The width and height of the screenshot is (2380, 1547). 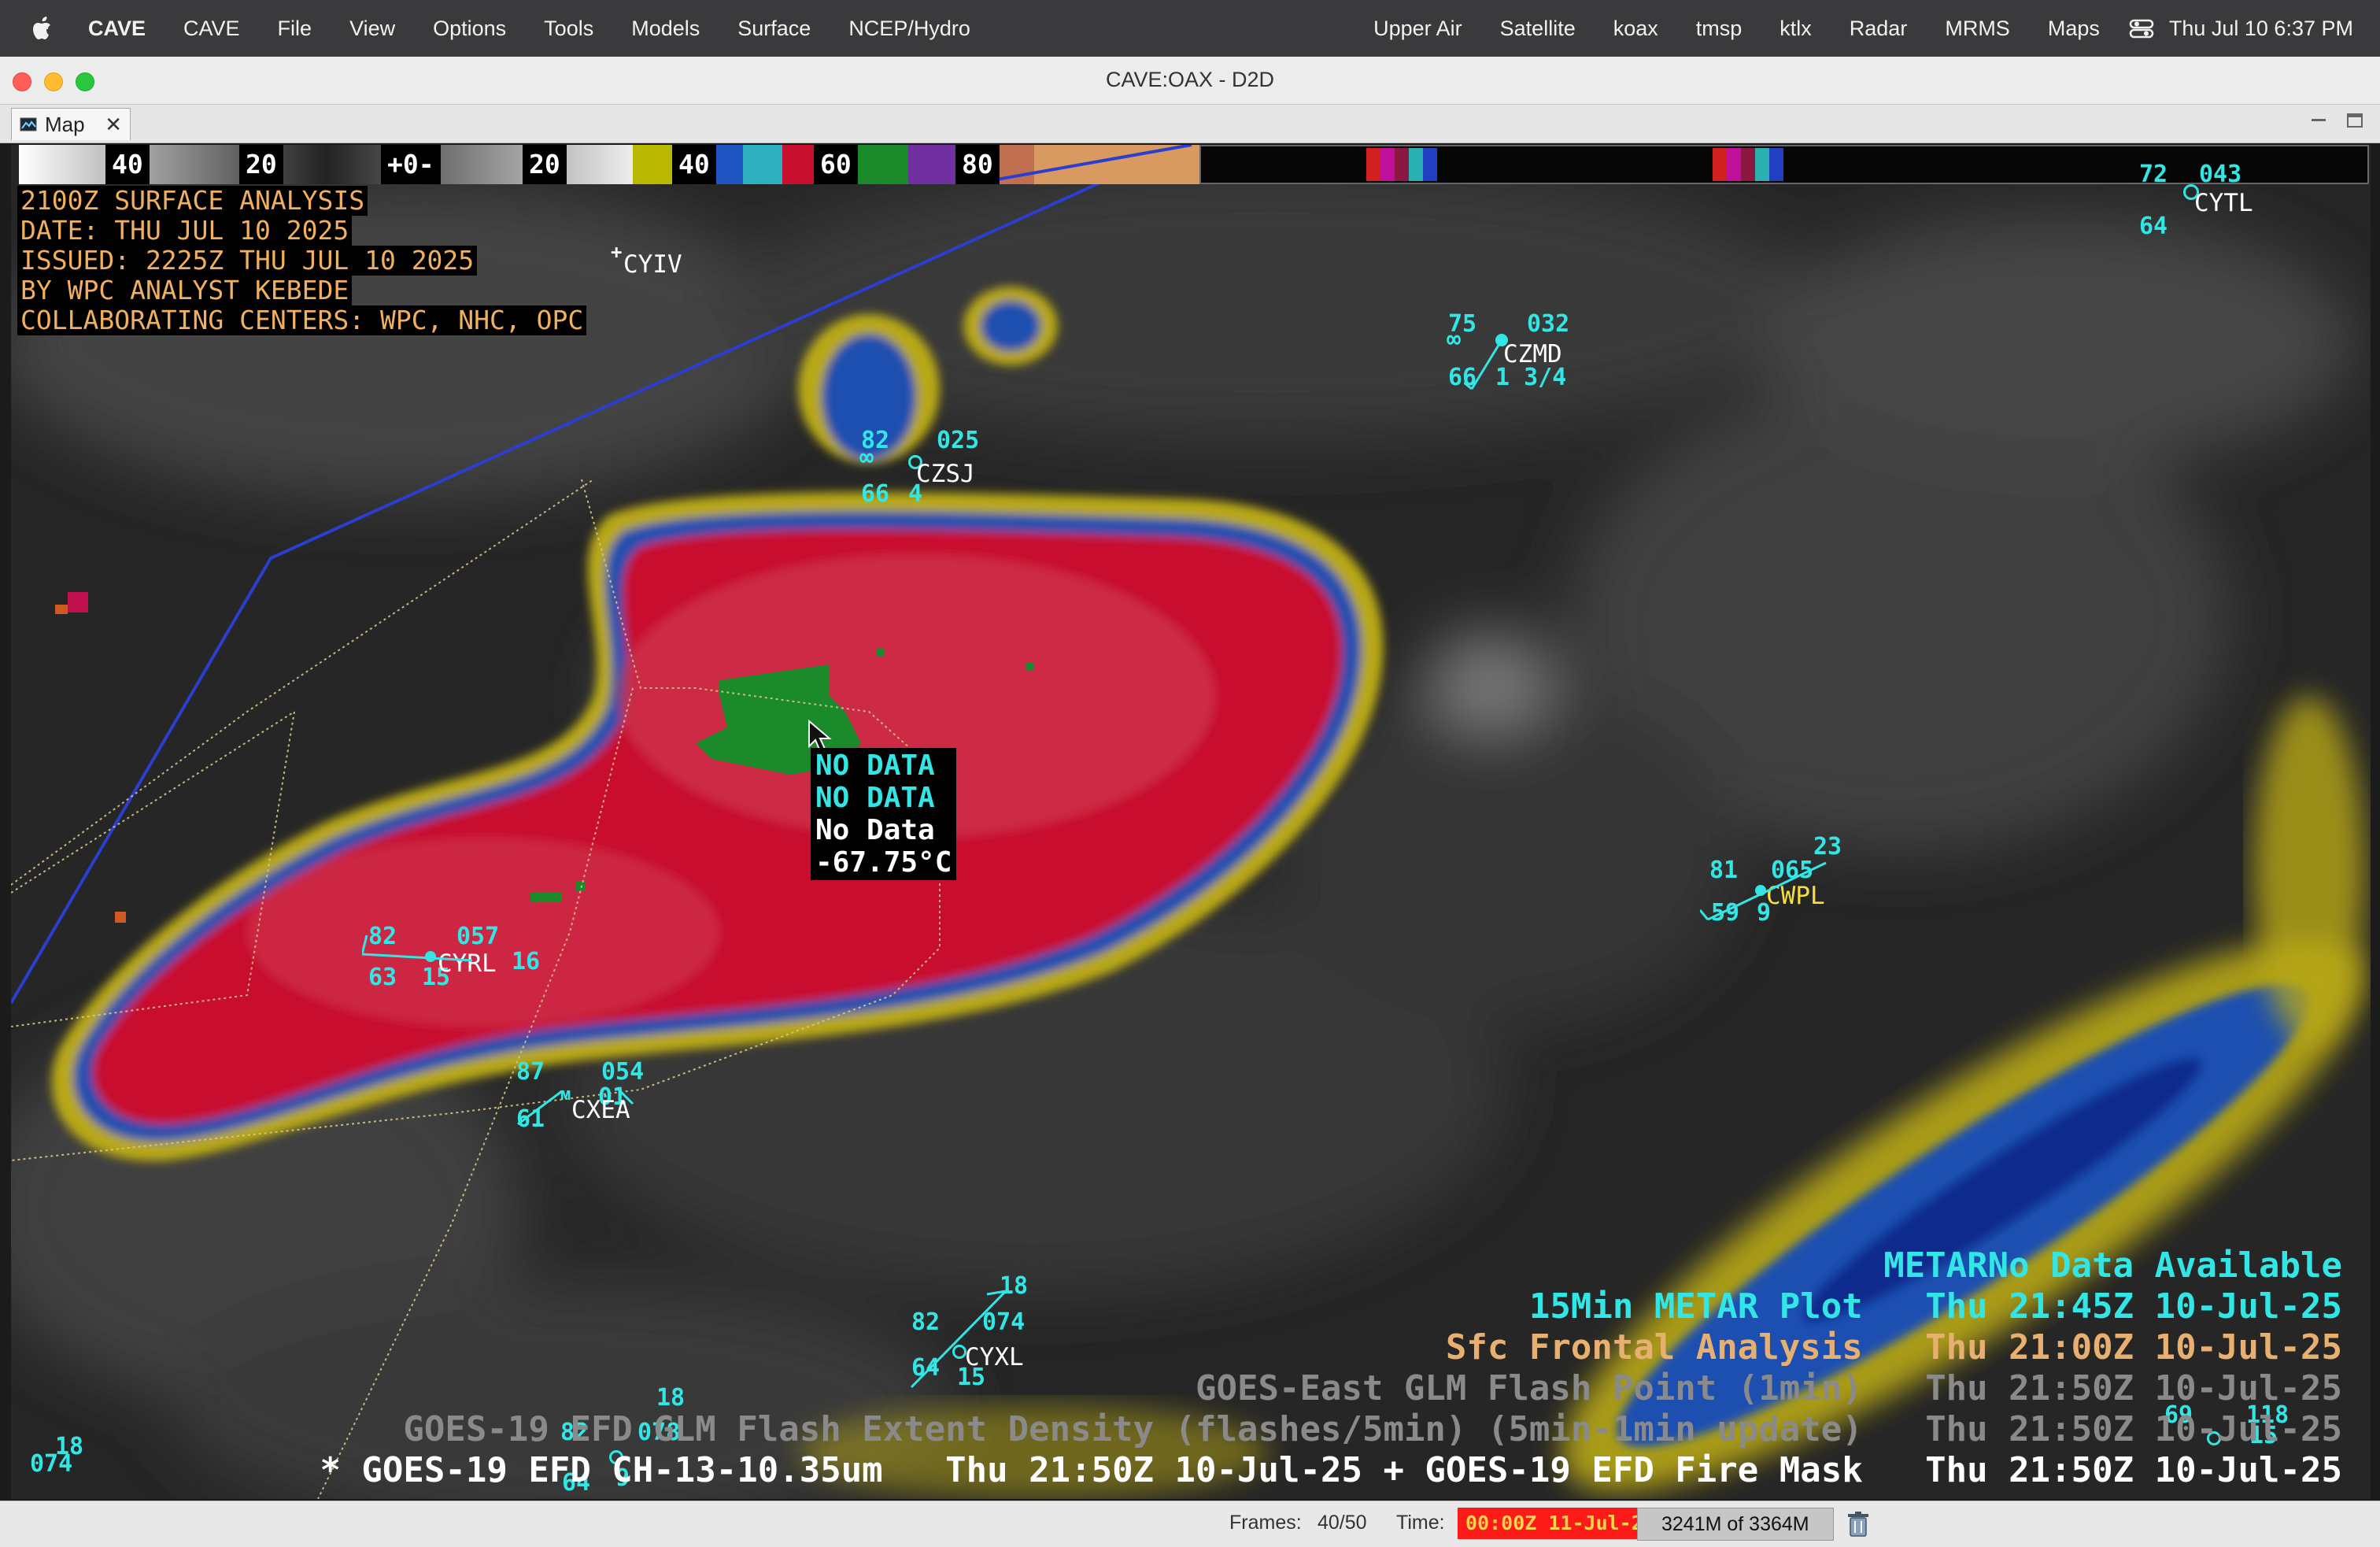 I want to click on colorbar-gradient, so click(x=609, y=164).